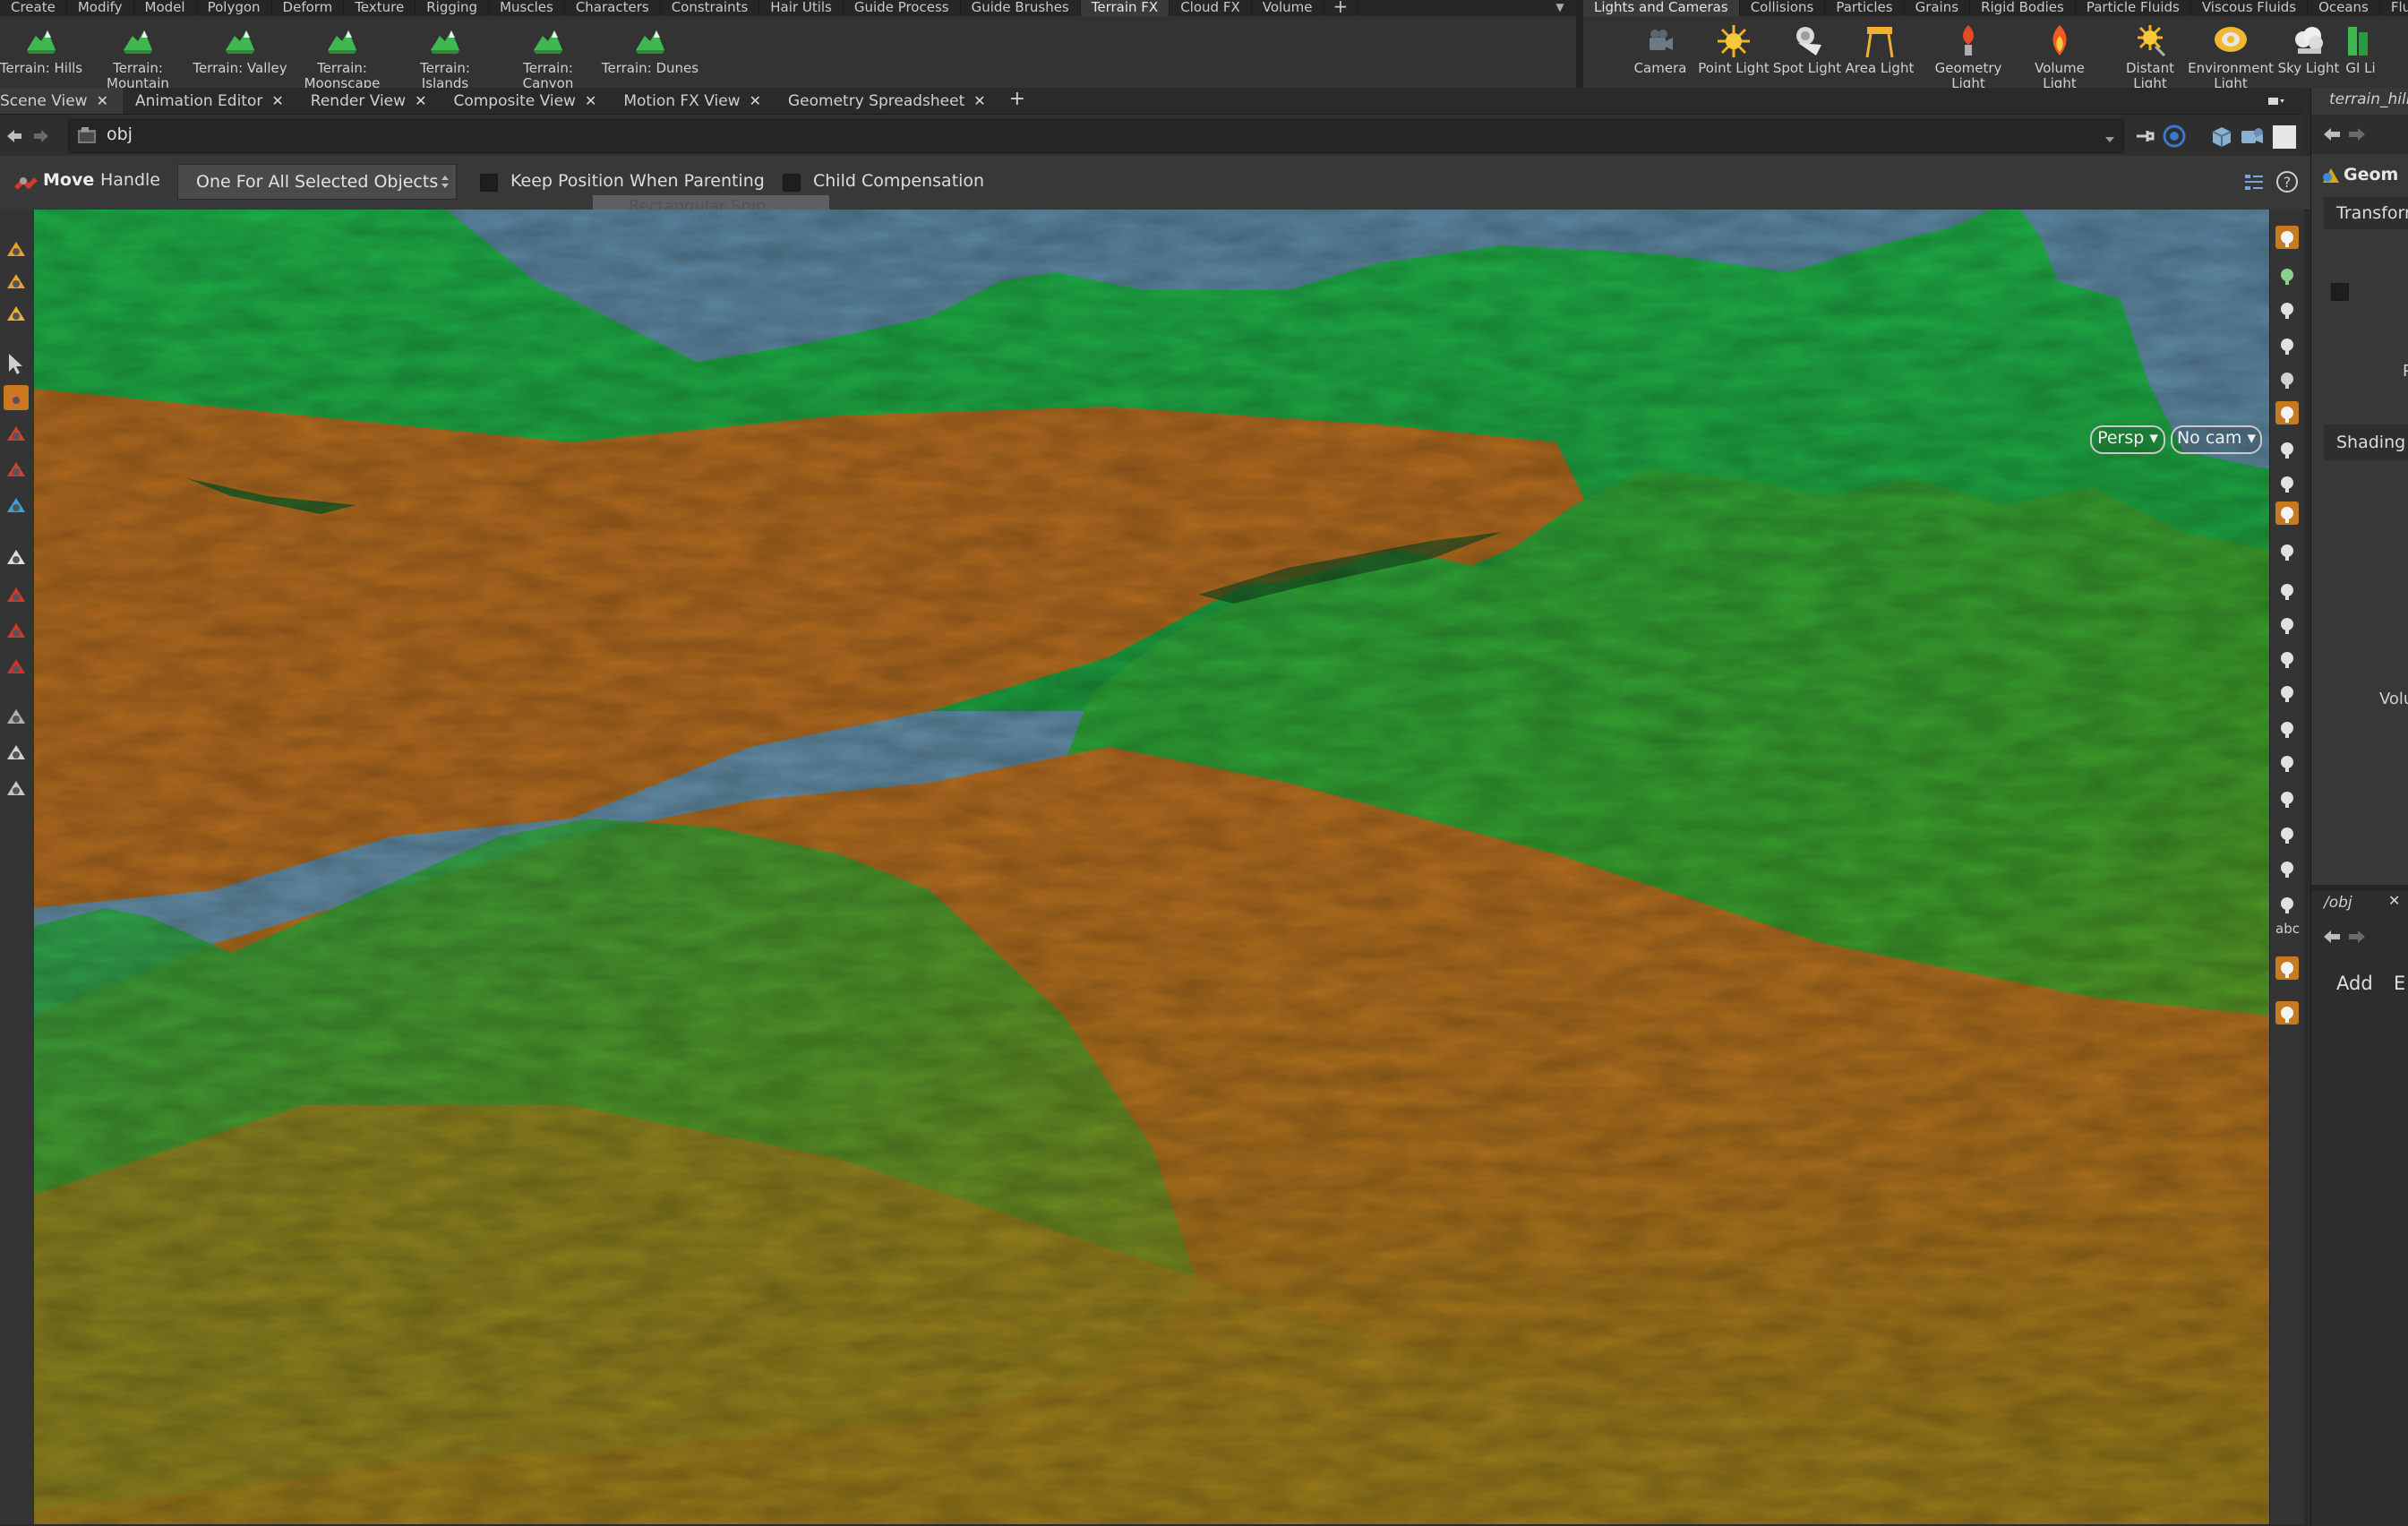 The width and height of the screenshot is (2408, 1526). Describe the element at coordinates (1341, 8) in the screenshot. I see `add-shelf-tab-icon: +` at that location.